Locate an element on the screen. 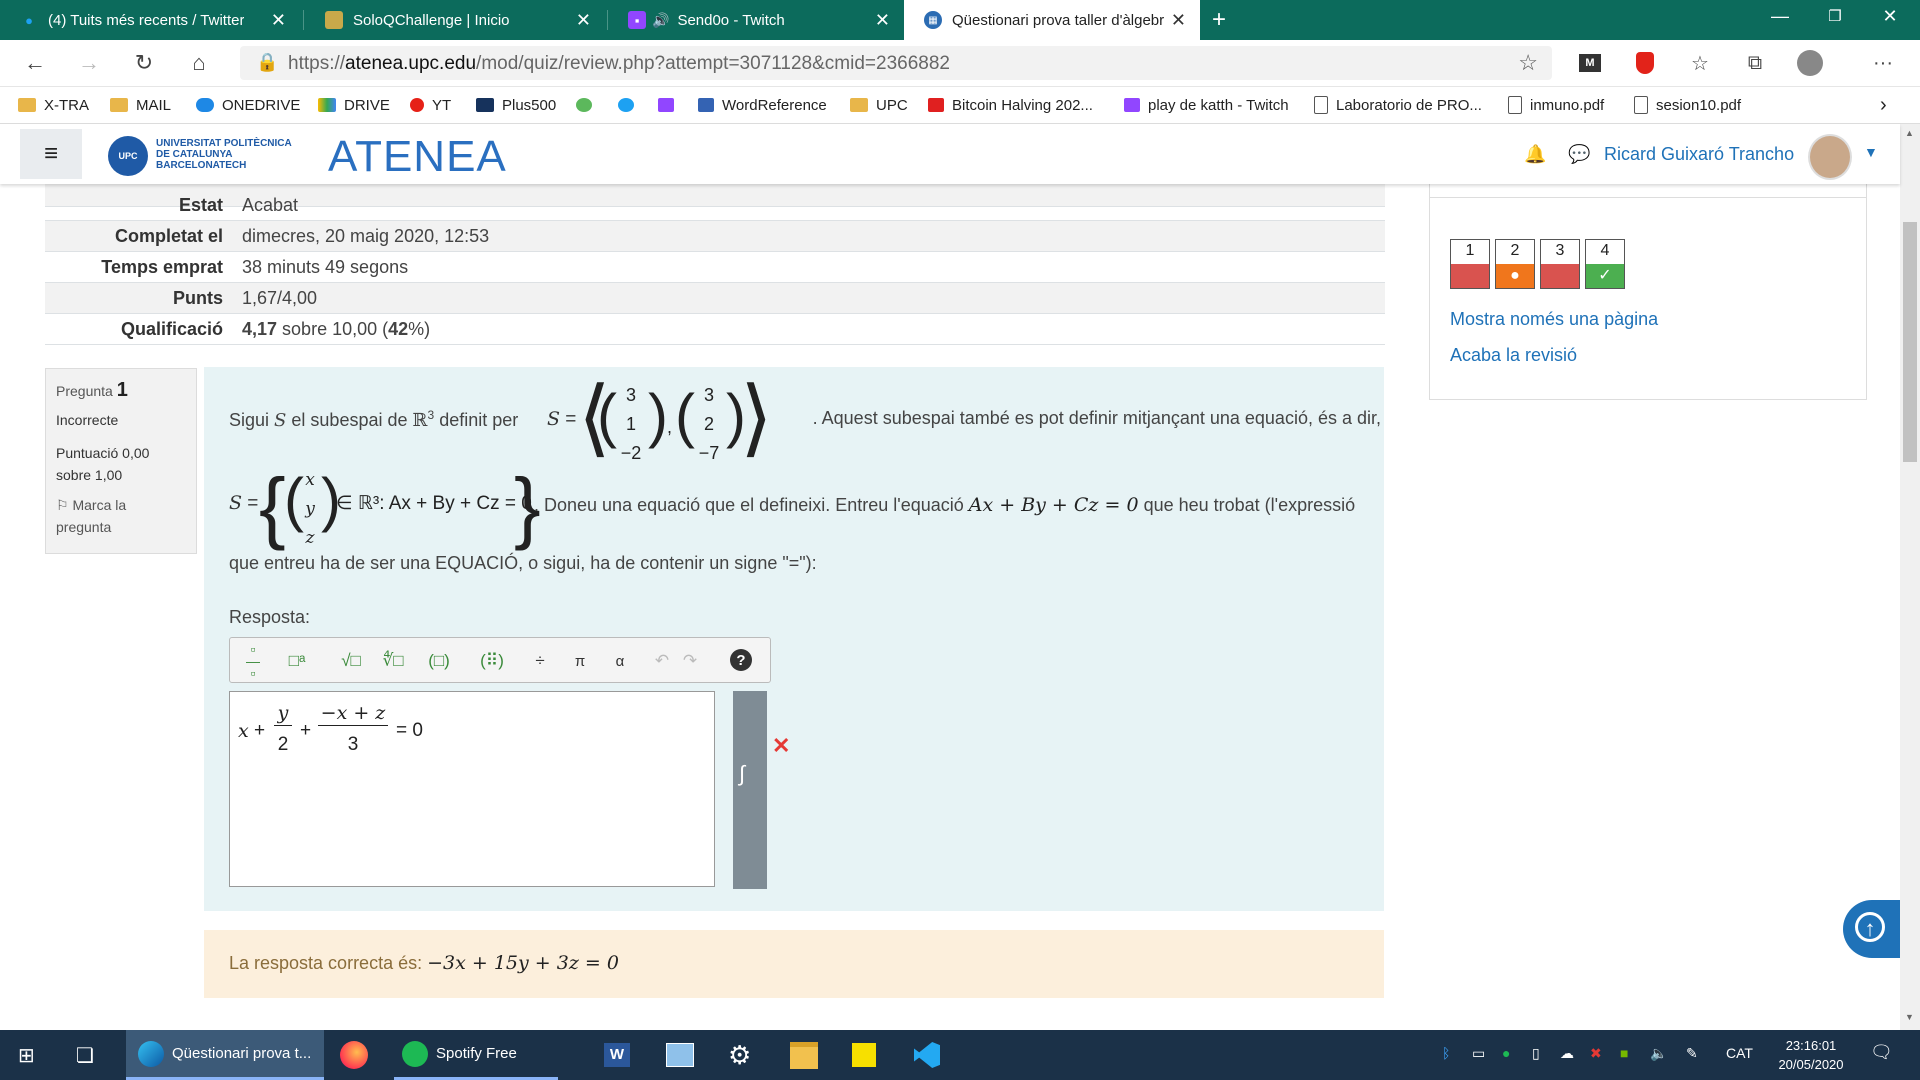  scrollbar-thumb is located at coordinates (1910, 342).